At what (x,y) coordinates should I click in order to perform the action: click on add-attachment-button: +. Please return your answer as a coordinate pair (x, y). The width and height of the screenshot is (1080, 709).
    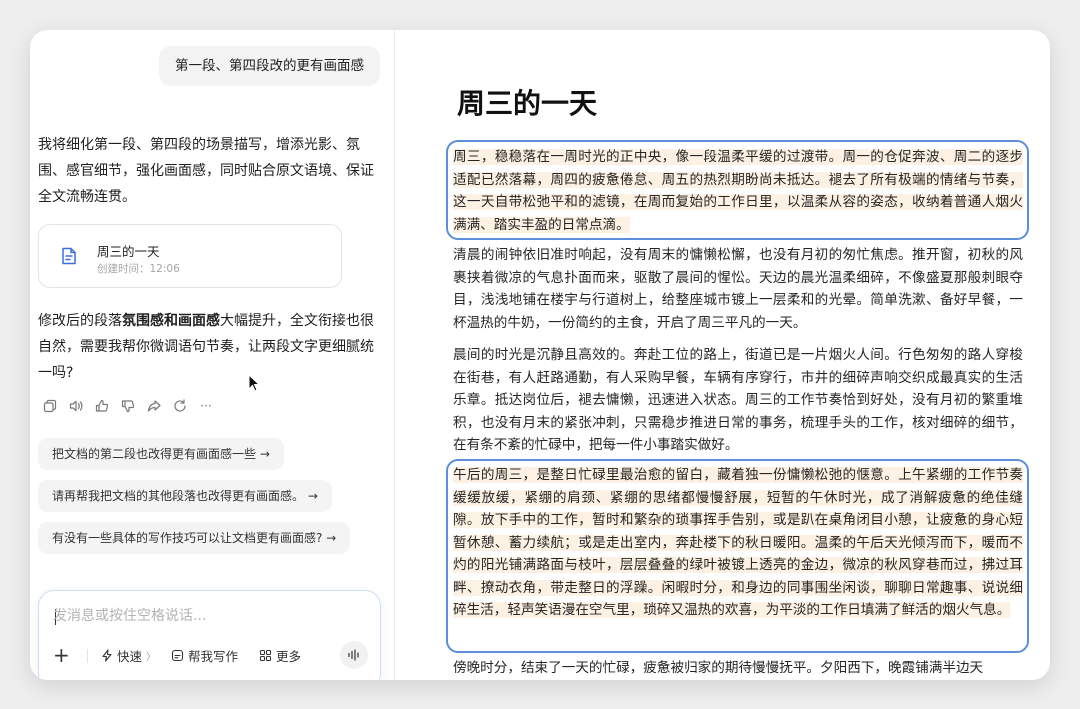
    Looking at the image, I should click on (61, 655).